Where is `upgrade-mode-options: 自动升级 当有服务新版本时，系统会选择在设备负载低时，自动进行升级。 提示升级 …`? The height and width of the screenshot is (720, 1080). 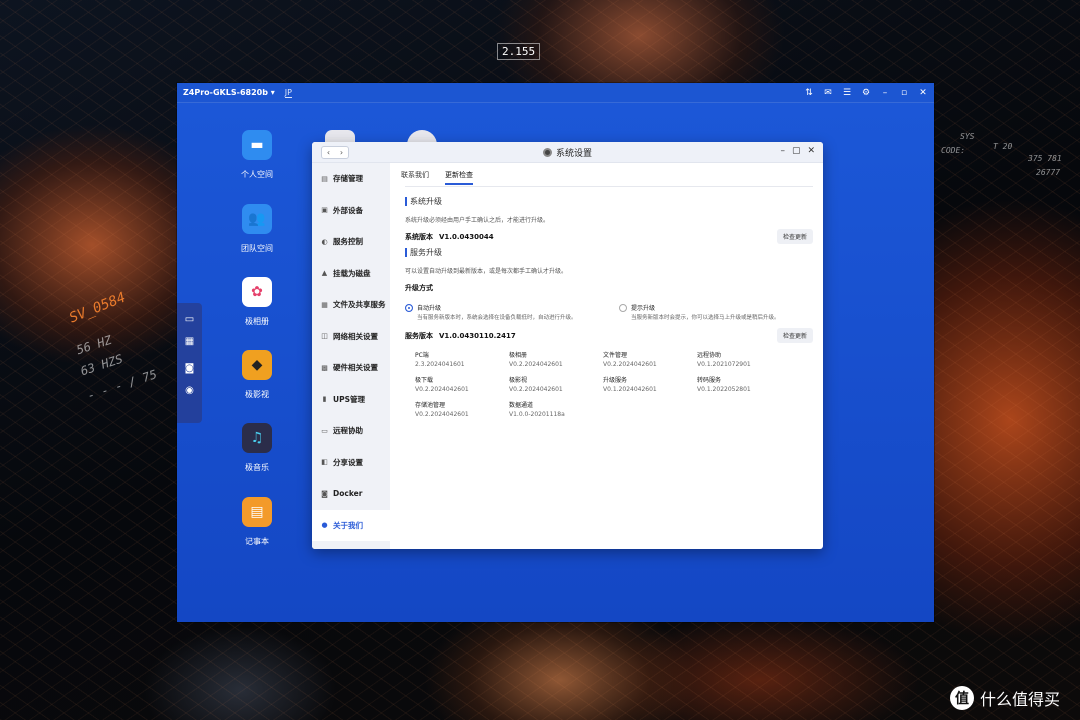 upgrade-mode-options: 自动升级 当有服务新版本时，系统会选择在设备负载低时，自动进行升级。 提示升级 … is located at coordinates (609, 312).